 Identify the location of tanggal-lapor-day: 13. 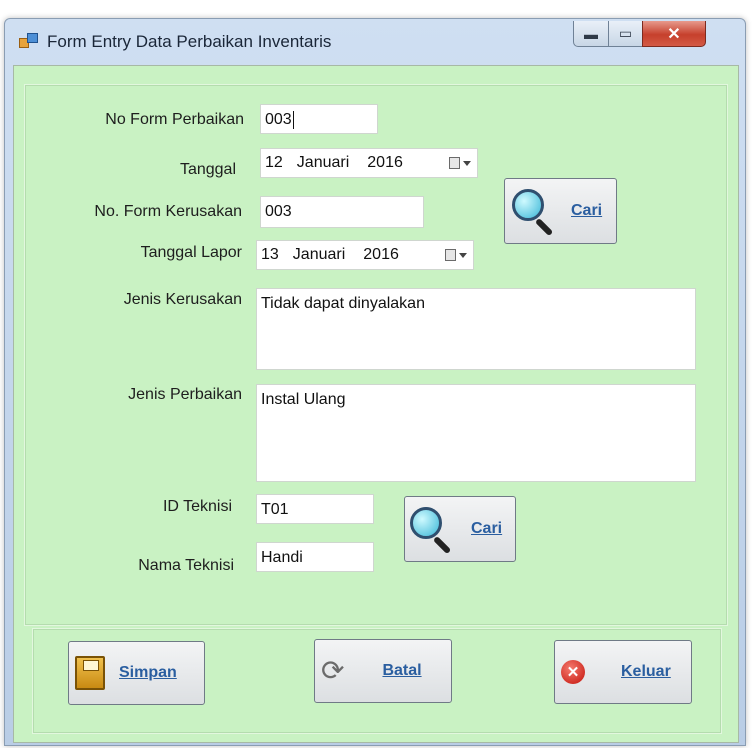
(270, 254).